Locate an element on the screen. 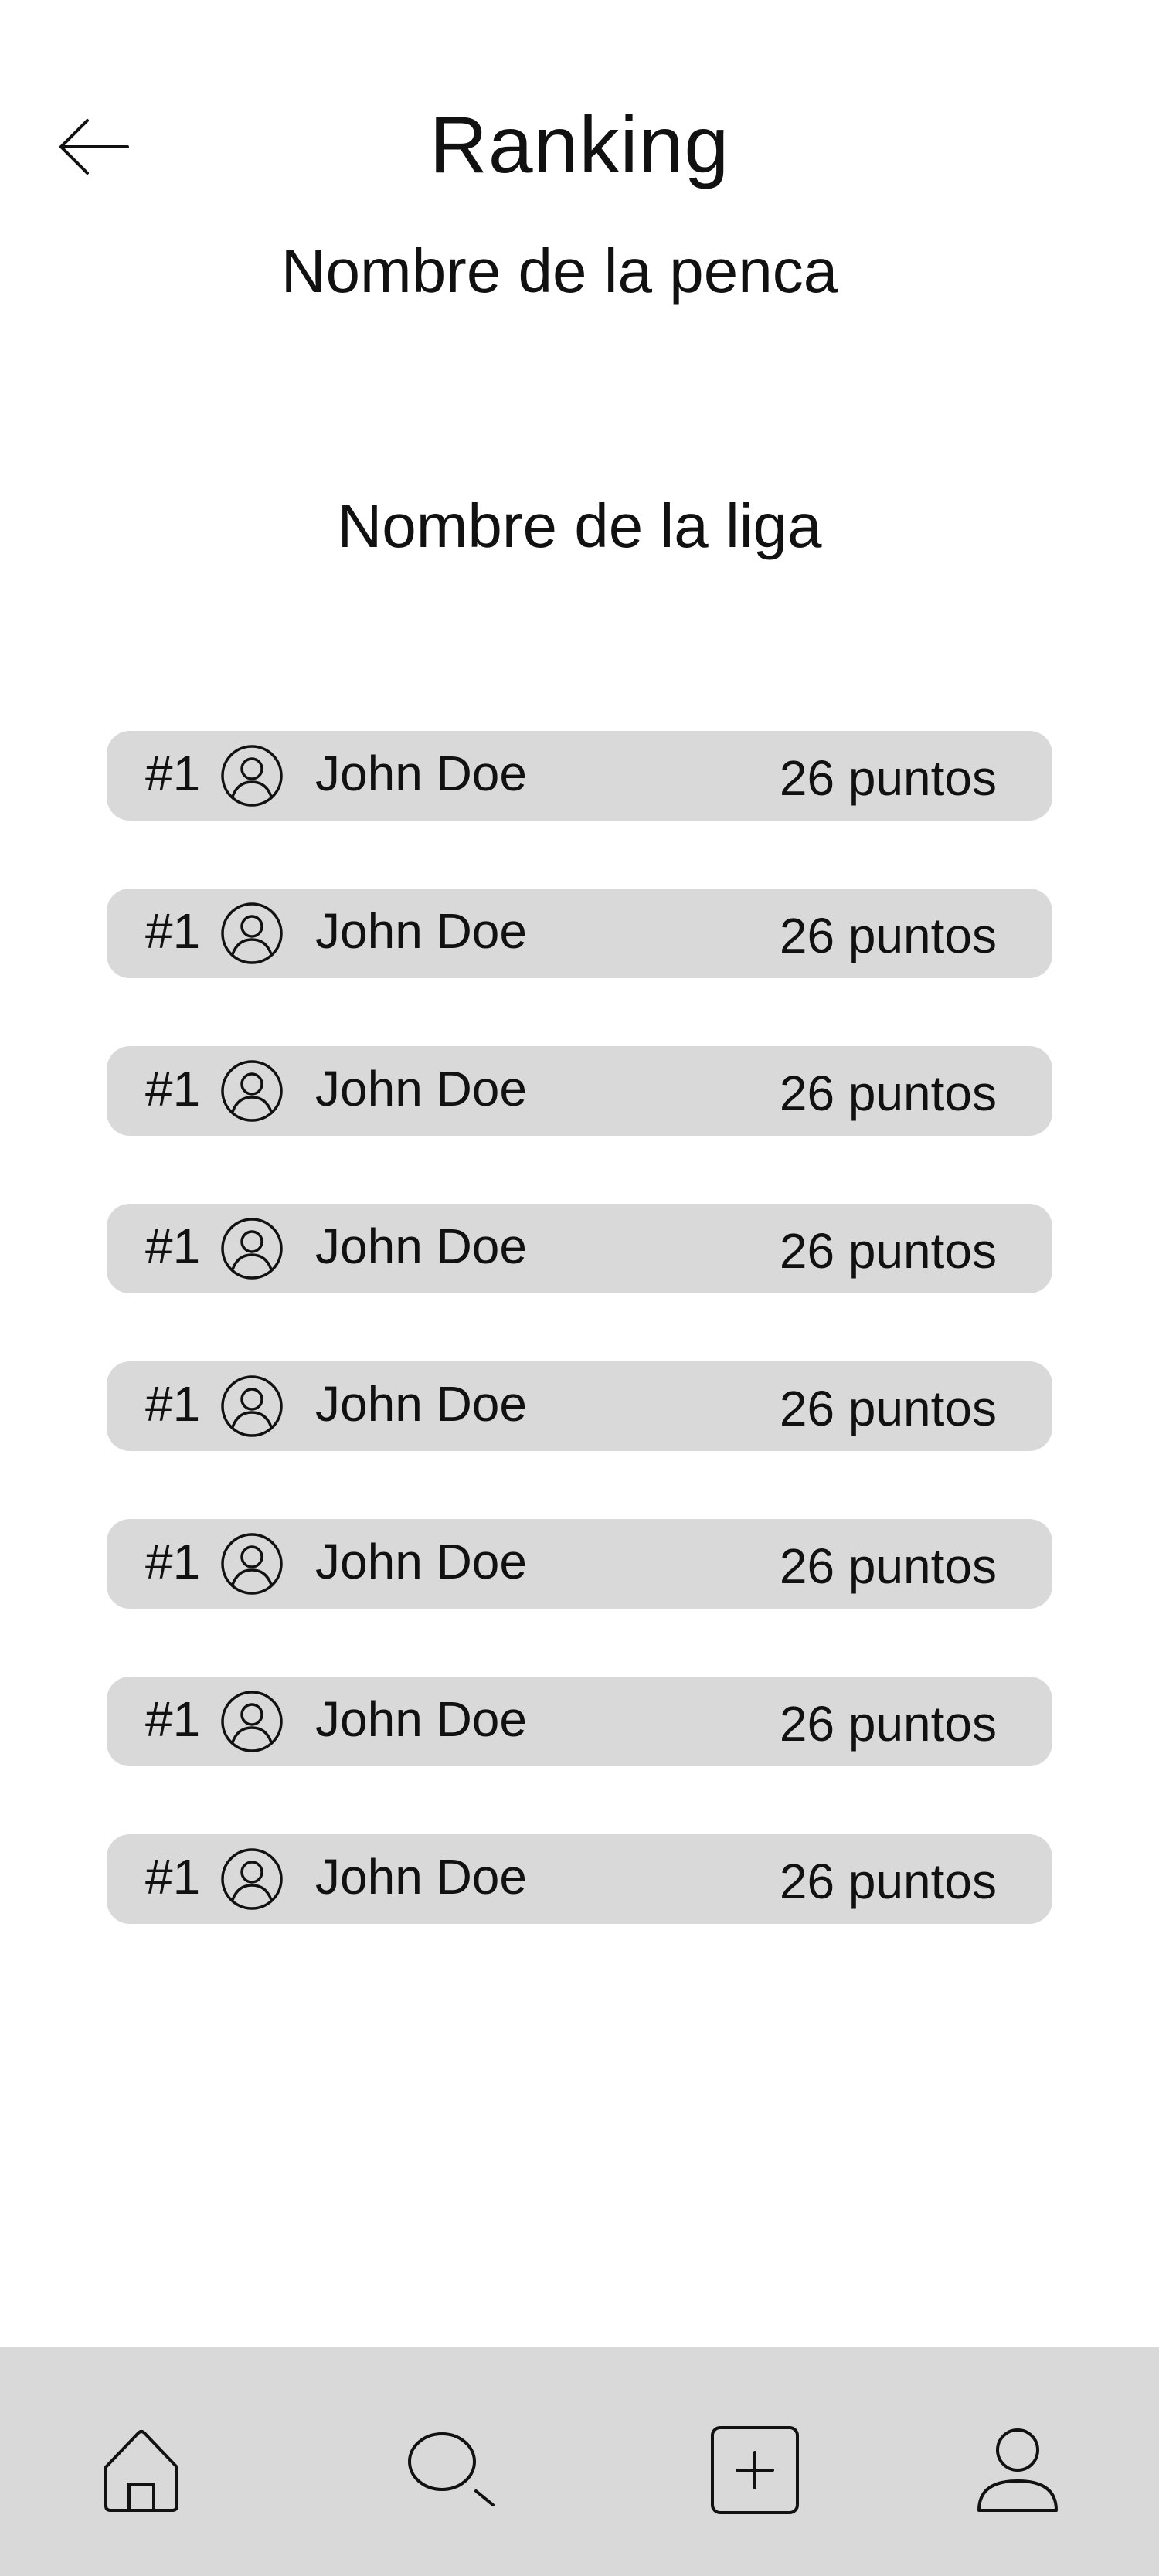 Image resolution: width=1159 pixels, height=2576 pixels. page-title: Ranking is located at coordinates (579, 145).